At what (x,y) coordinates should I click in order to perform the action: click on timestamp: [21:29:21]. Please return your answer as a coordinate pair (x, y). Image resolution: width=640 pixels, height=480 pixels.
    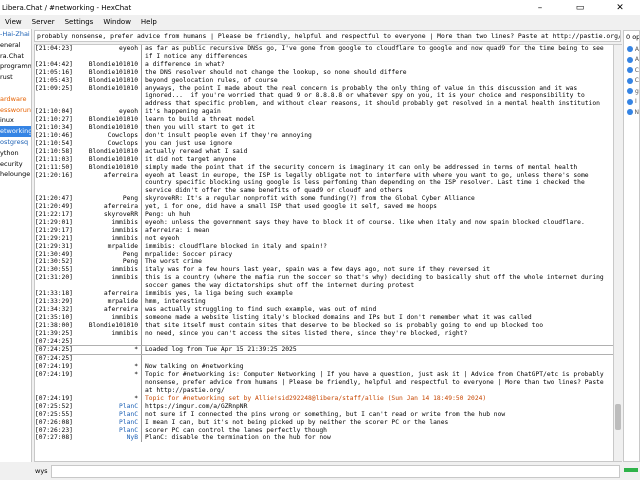
    Looking at the image, I should click on (54, 238).